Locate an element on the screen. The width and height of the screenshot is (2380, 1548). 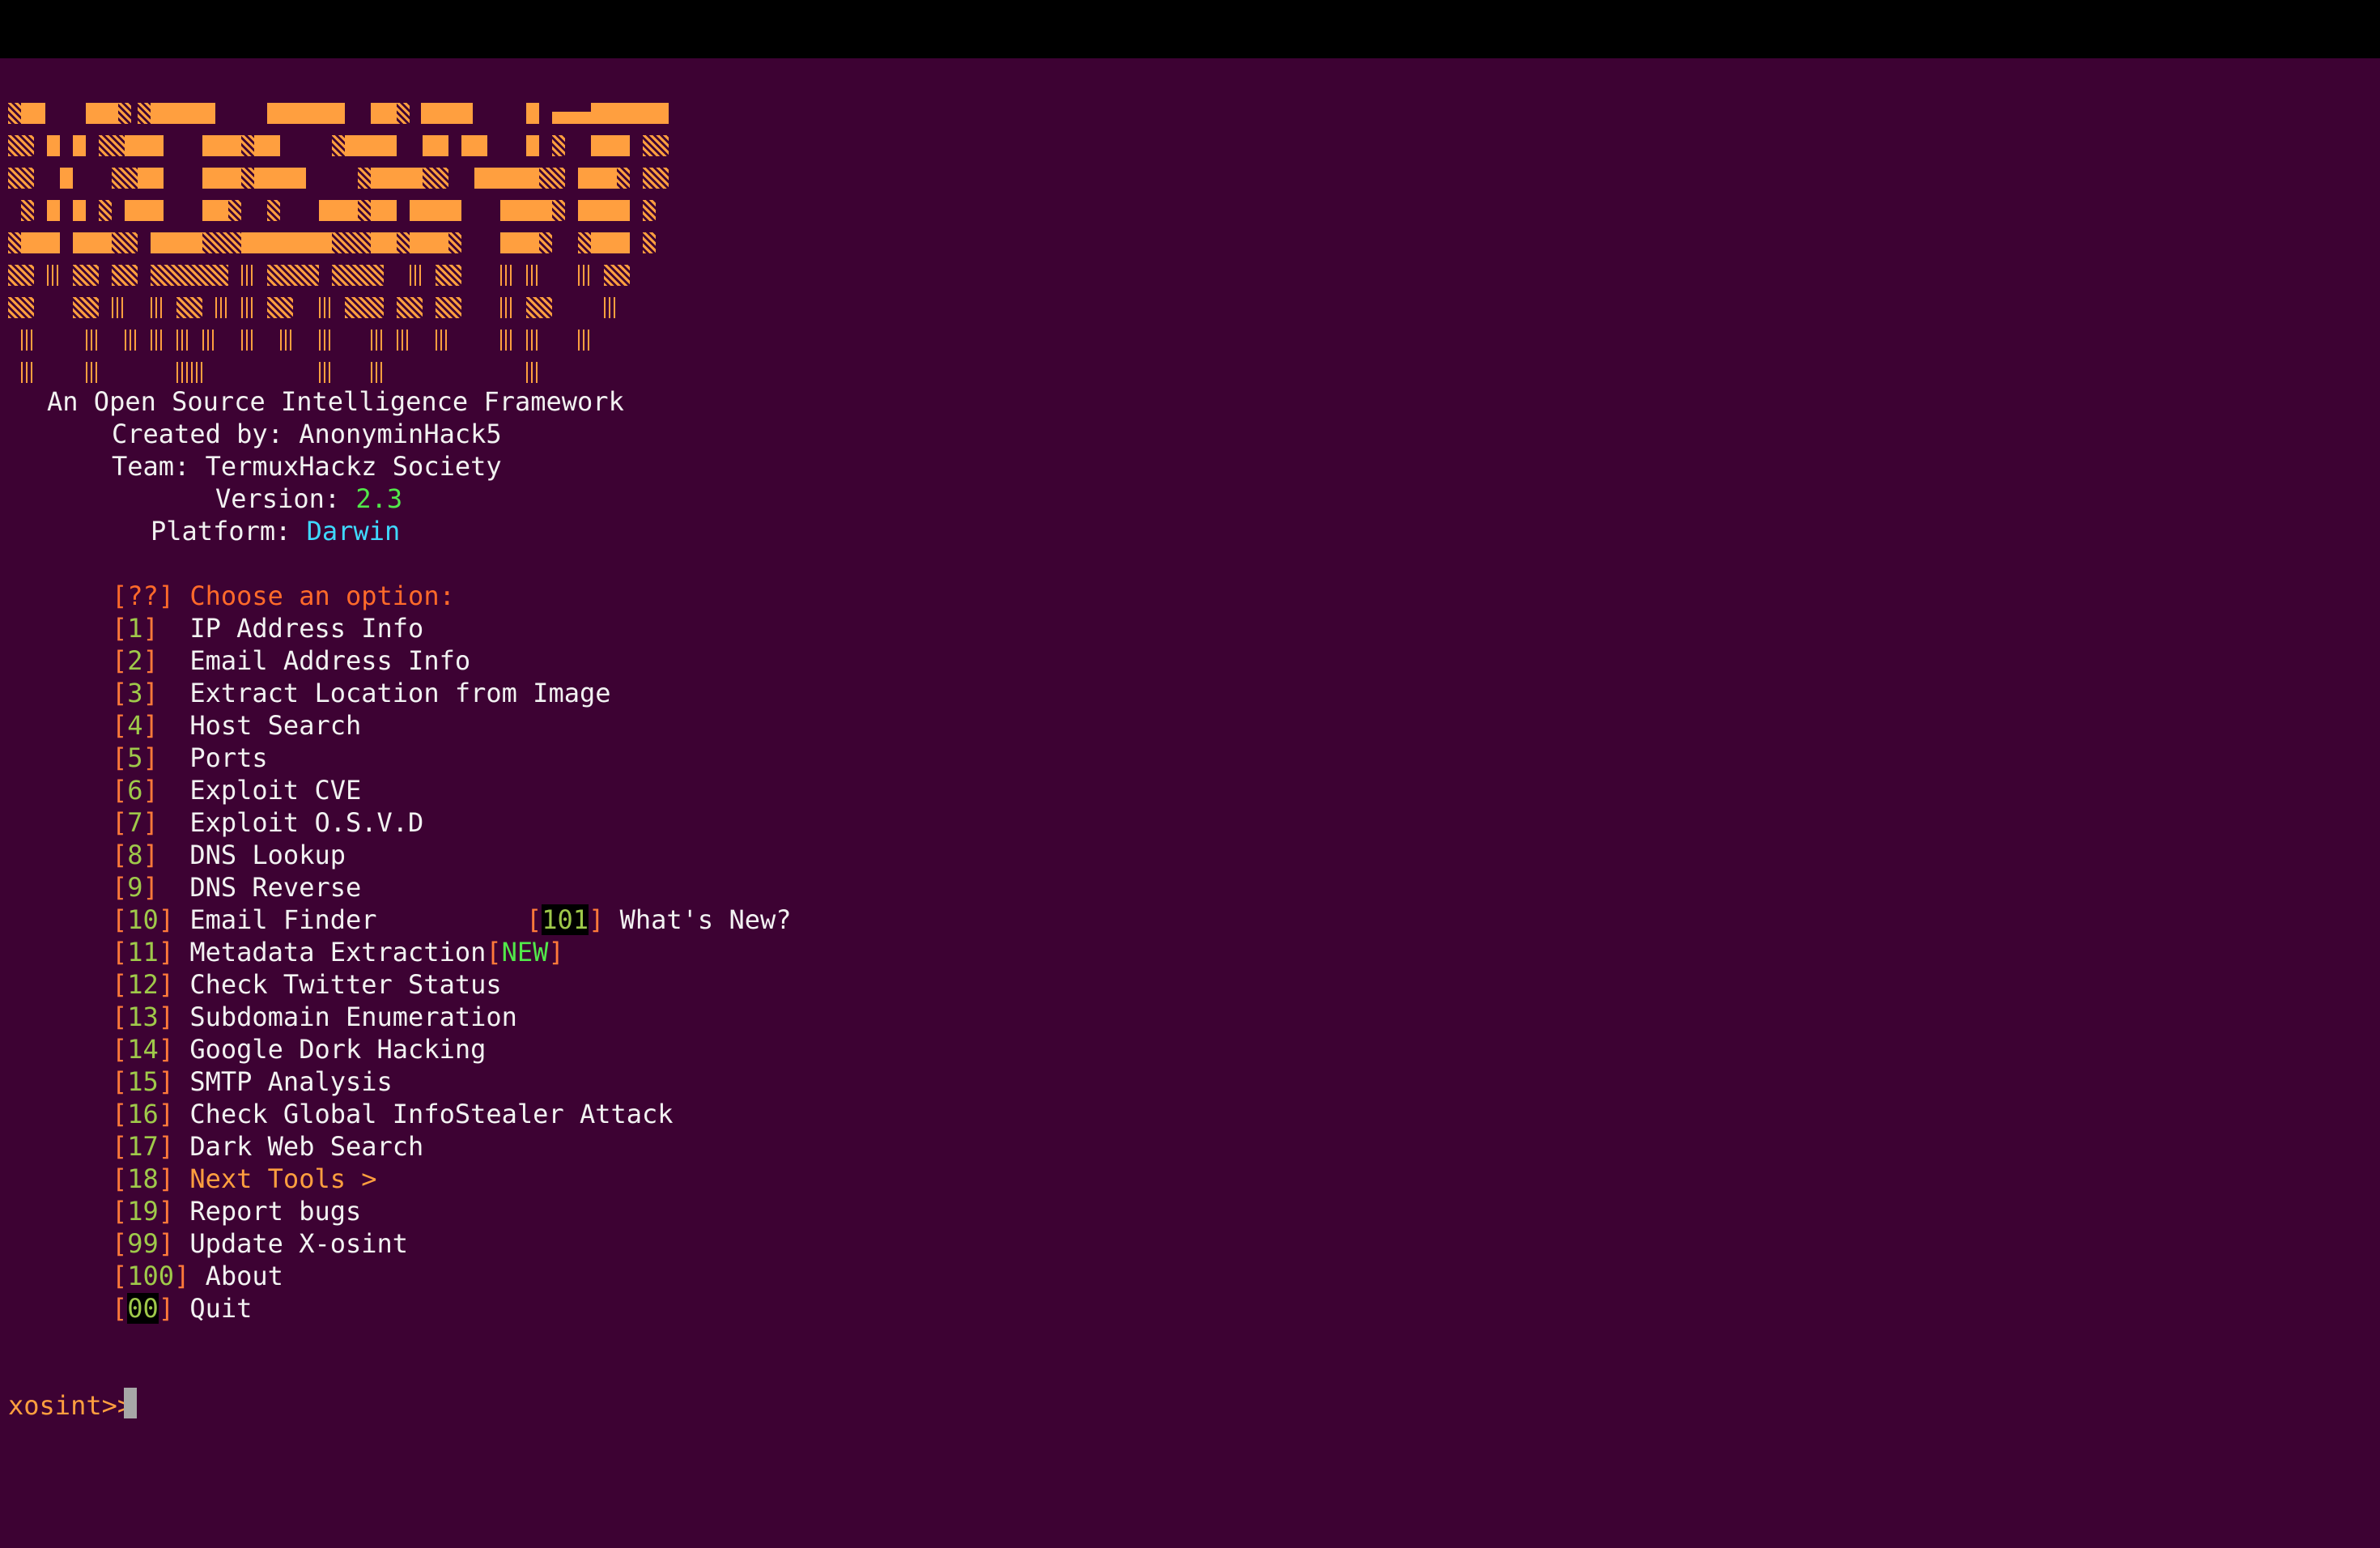
menu-option-4: [4] Host Search is located at coordinates (237, 725).